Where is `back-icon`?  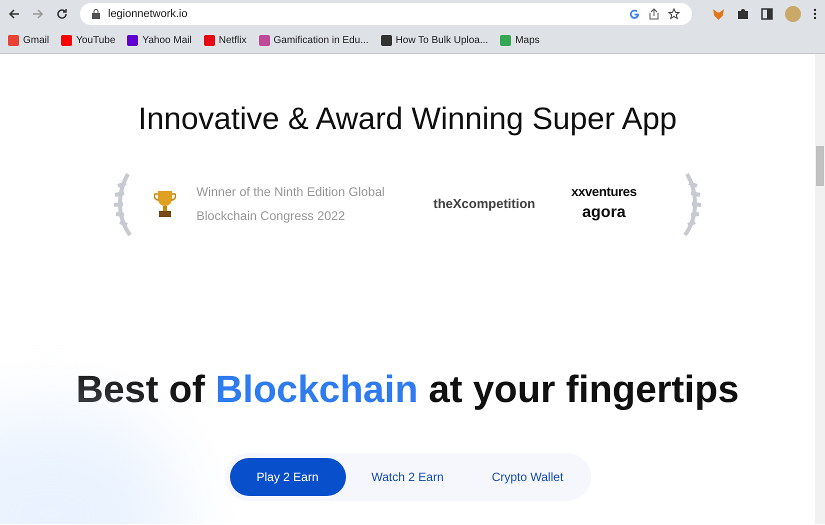
back-icon is located at coordinates (14, 14).